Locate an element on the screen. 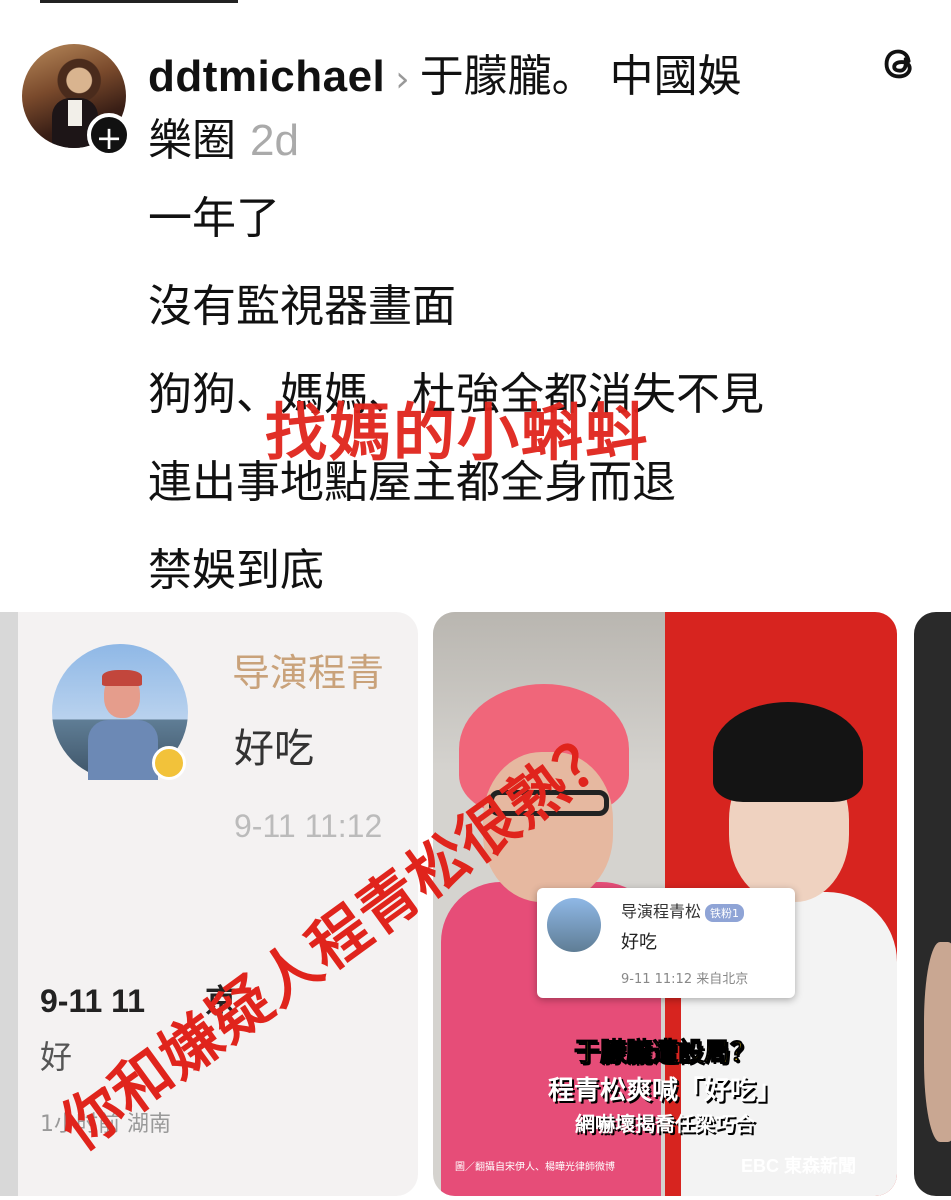 This screenshot has width=951, height=1200. ebc-logo: EBC 東森新聞 is located at coordinates (799, 1166).